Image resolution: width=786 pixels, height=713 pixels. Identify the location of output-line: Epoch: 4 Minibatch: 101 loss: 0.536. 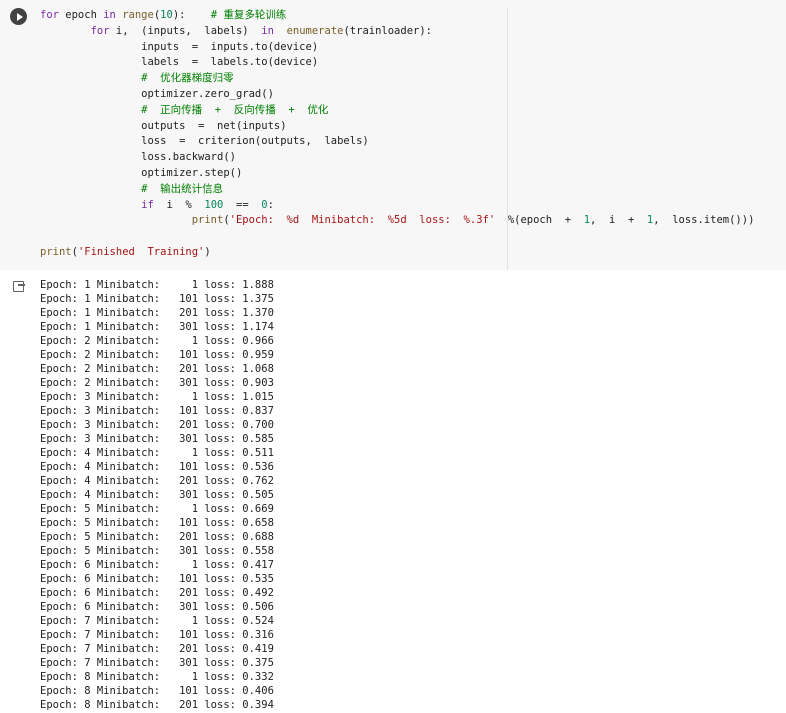
(157, 467).